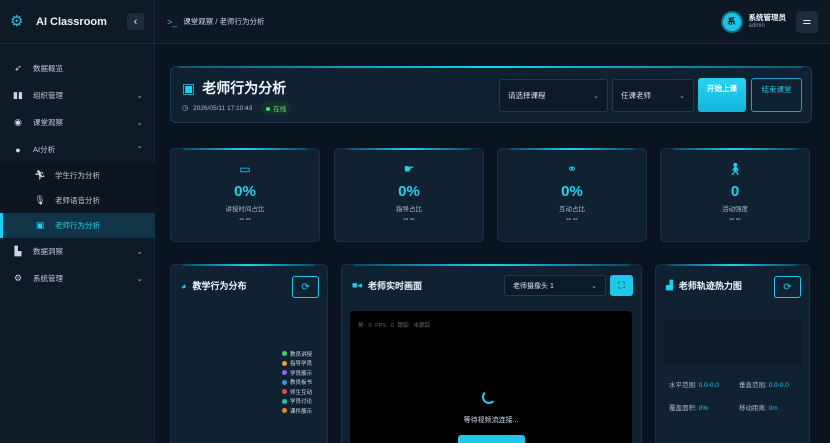 This screenshot has width=830, height=443. Describe the element at coordinates (700, 385) in the screenshot. I see `horizontal-range: 水平范围: 0.0-0.0` at that location.